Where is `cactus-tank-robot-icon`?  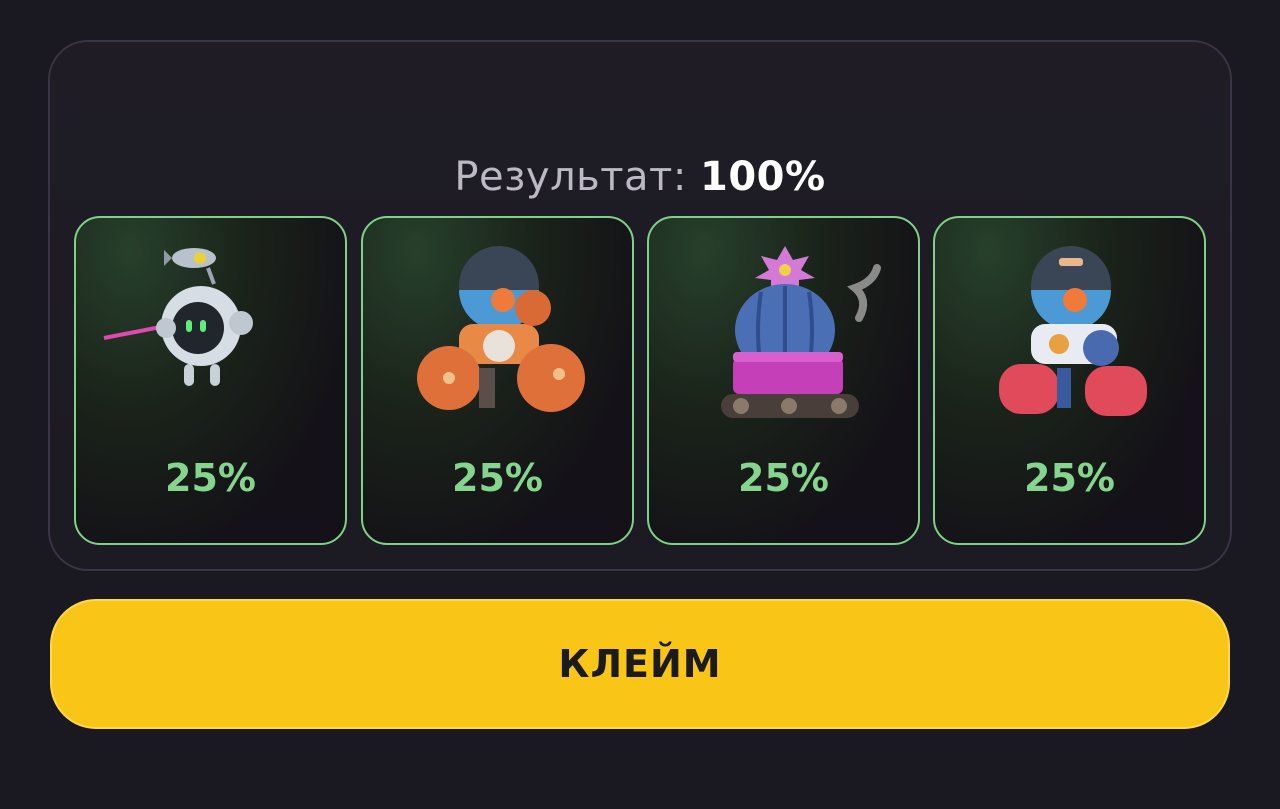
cactus-tank-robot-icon is located at coordinates (801, 332).